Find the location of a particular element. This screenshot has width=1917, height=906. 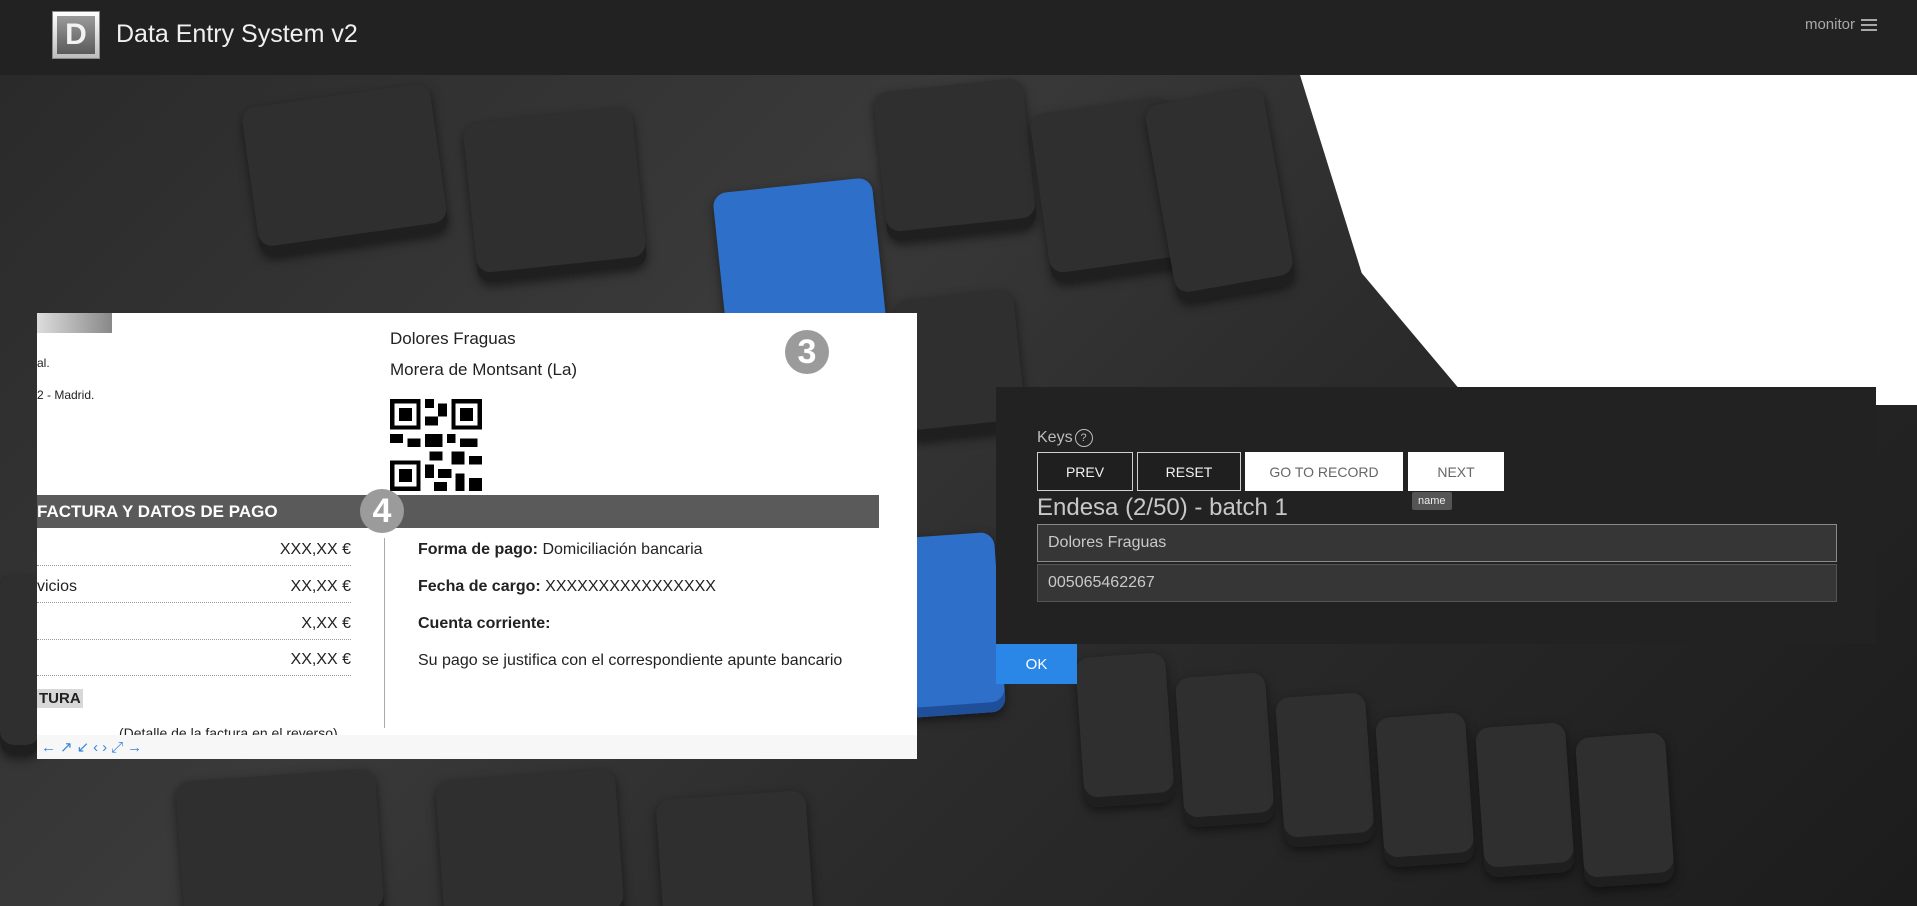

go-to-record-button: GO TO RECORD is located at coordinates (1324, 471).